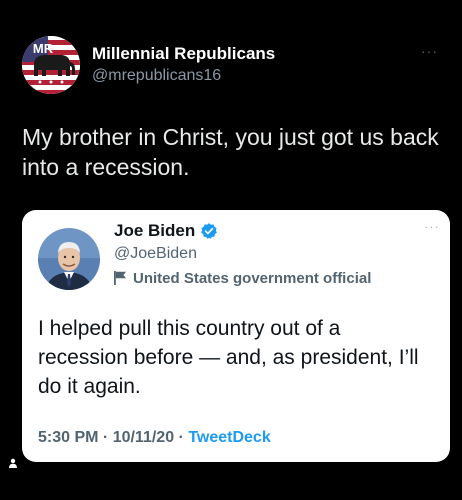  Describe the element at coordinates (43, 48) in the screenshot. I see `avatar-monogram: MR` at that location.